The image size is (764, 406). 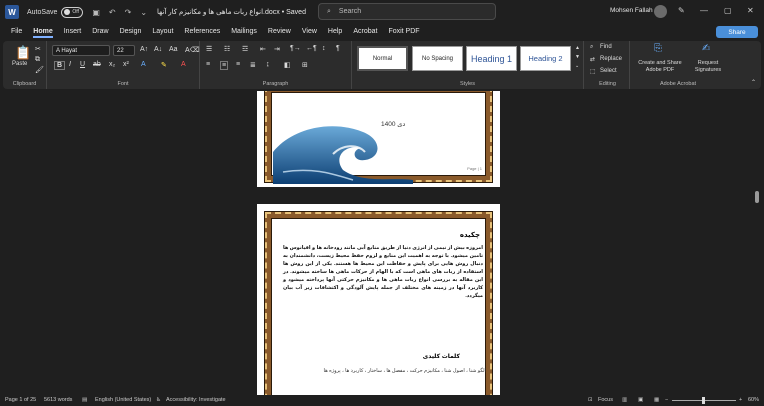 I want to click on web-layout-icon: ▦, so click(x=656, y=400).